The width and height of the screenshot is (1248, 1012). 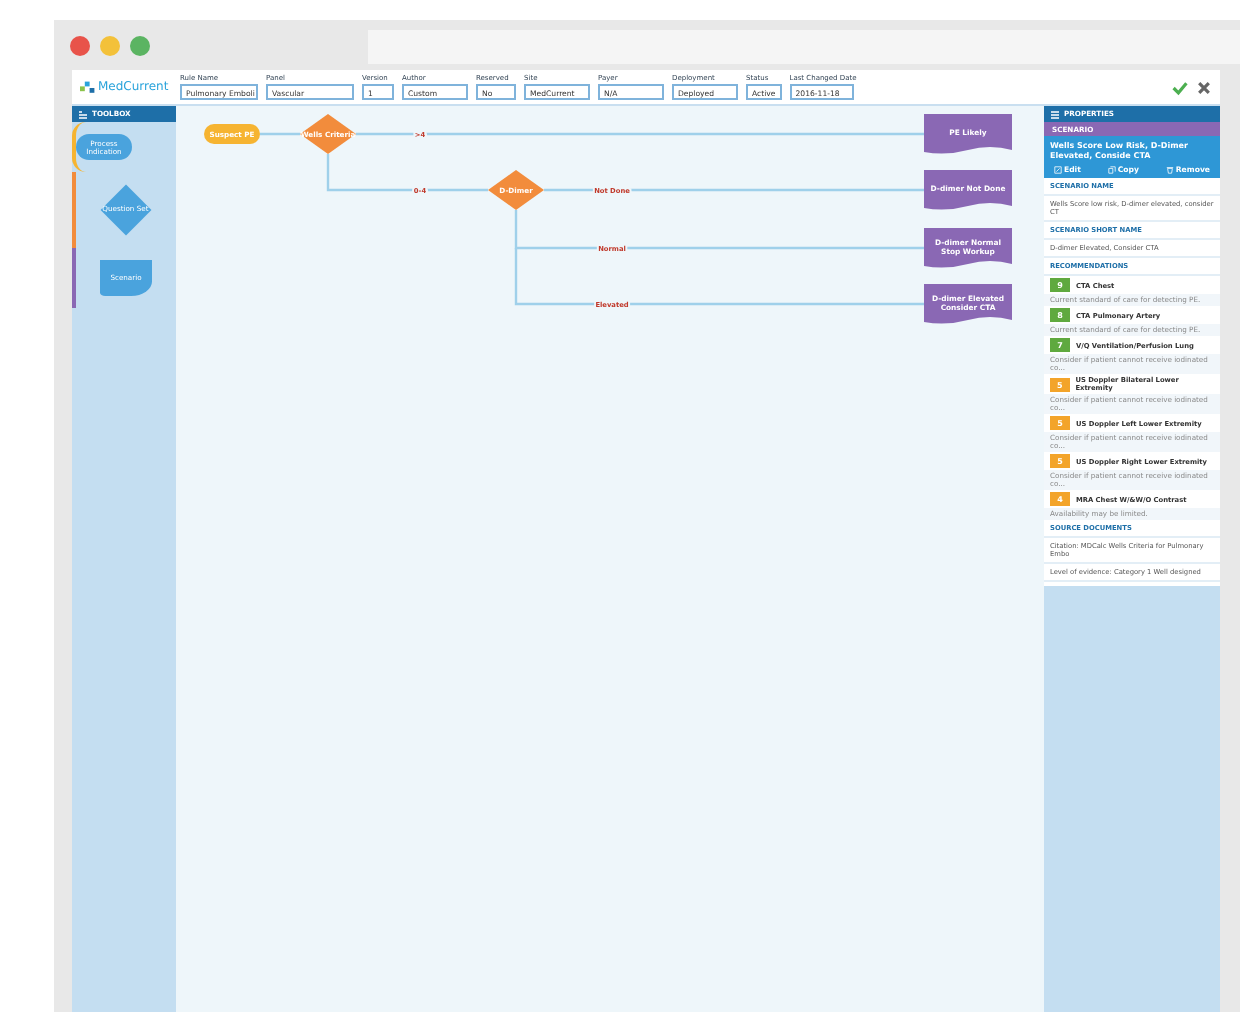 I want to click on connector-line, so click(x=280, y=134).